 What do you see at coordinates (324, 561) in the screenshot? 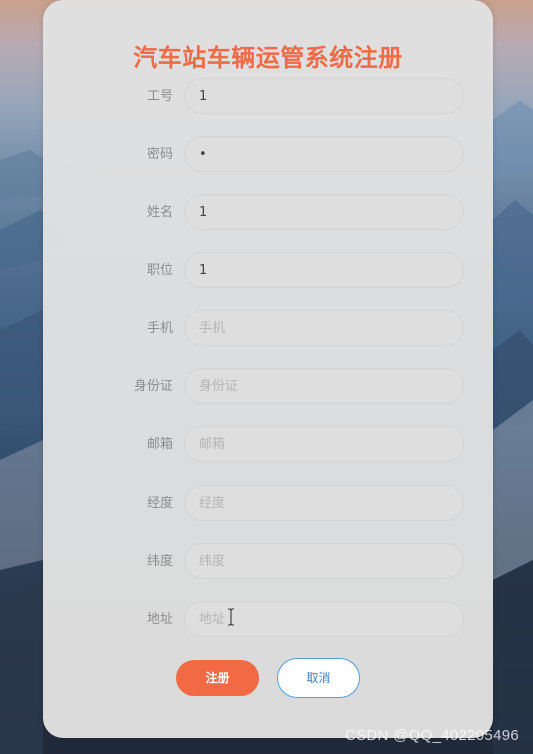
I see `latitude-input` at bounding box center [324, 561].